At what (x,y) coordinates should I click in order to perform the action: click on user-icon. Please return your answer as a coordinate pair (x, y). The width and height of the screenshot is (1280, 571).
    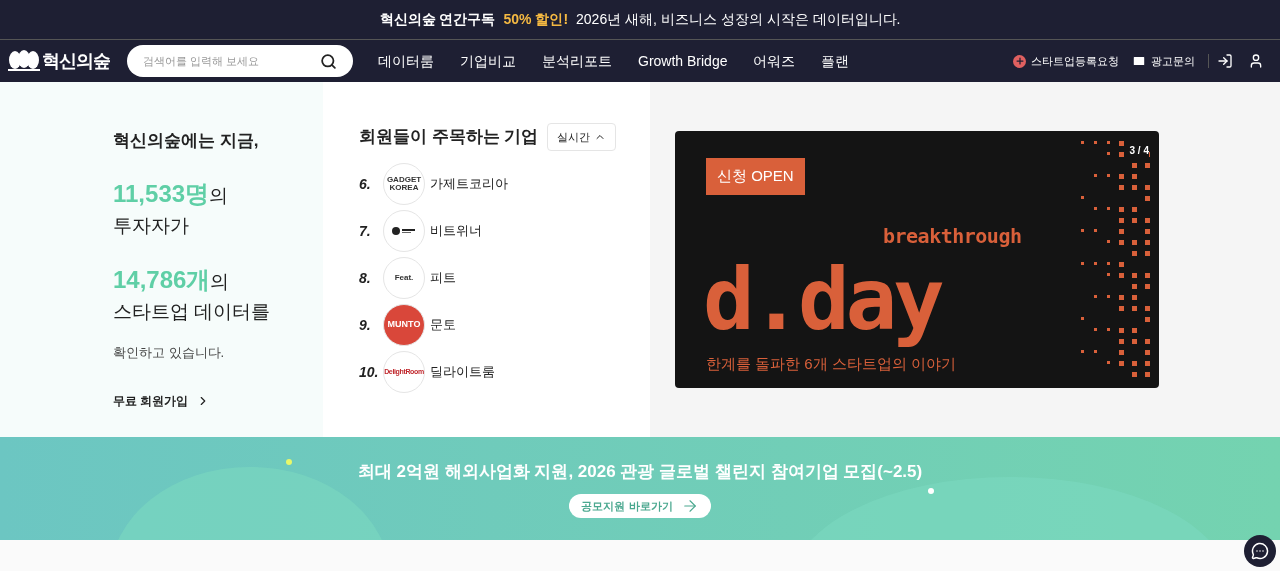
    Looking at the image, I should click on (1256, 61).